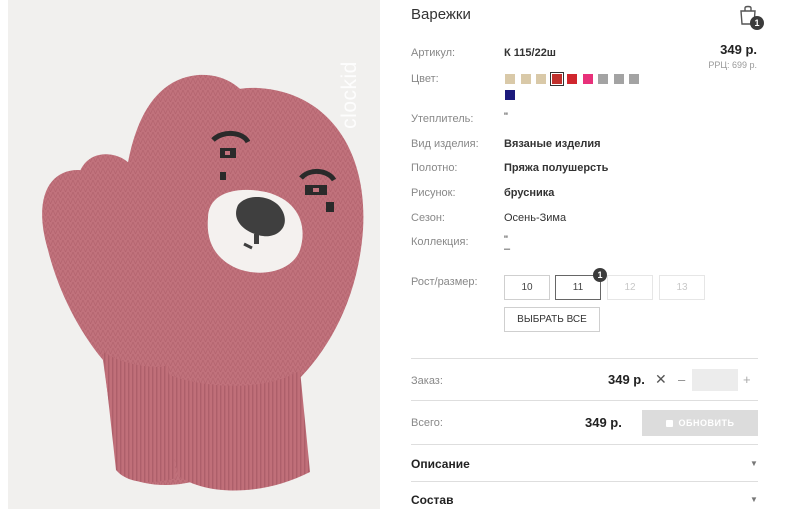 The height and width of the screenshot is (509, 800). I want to click on pattern-label: Рисунок:, so click(433, 193).